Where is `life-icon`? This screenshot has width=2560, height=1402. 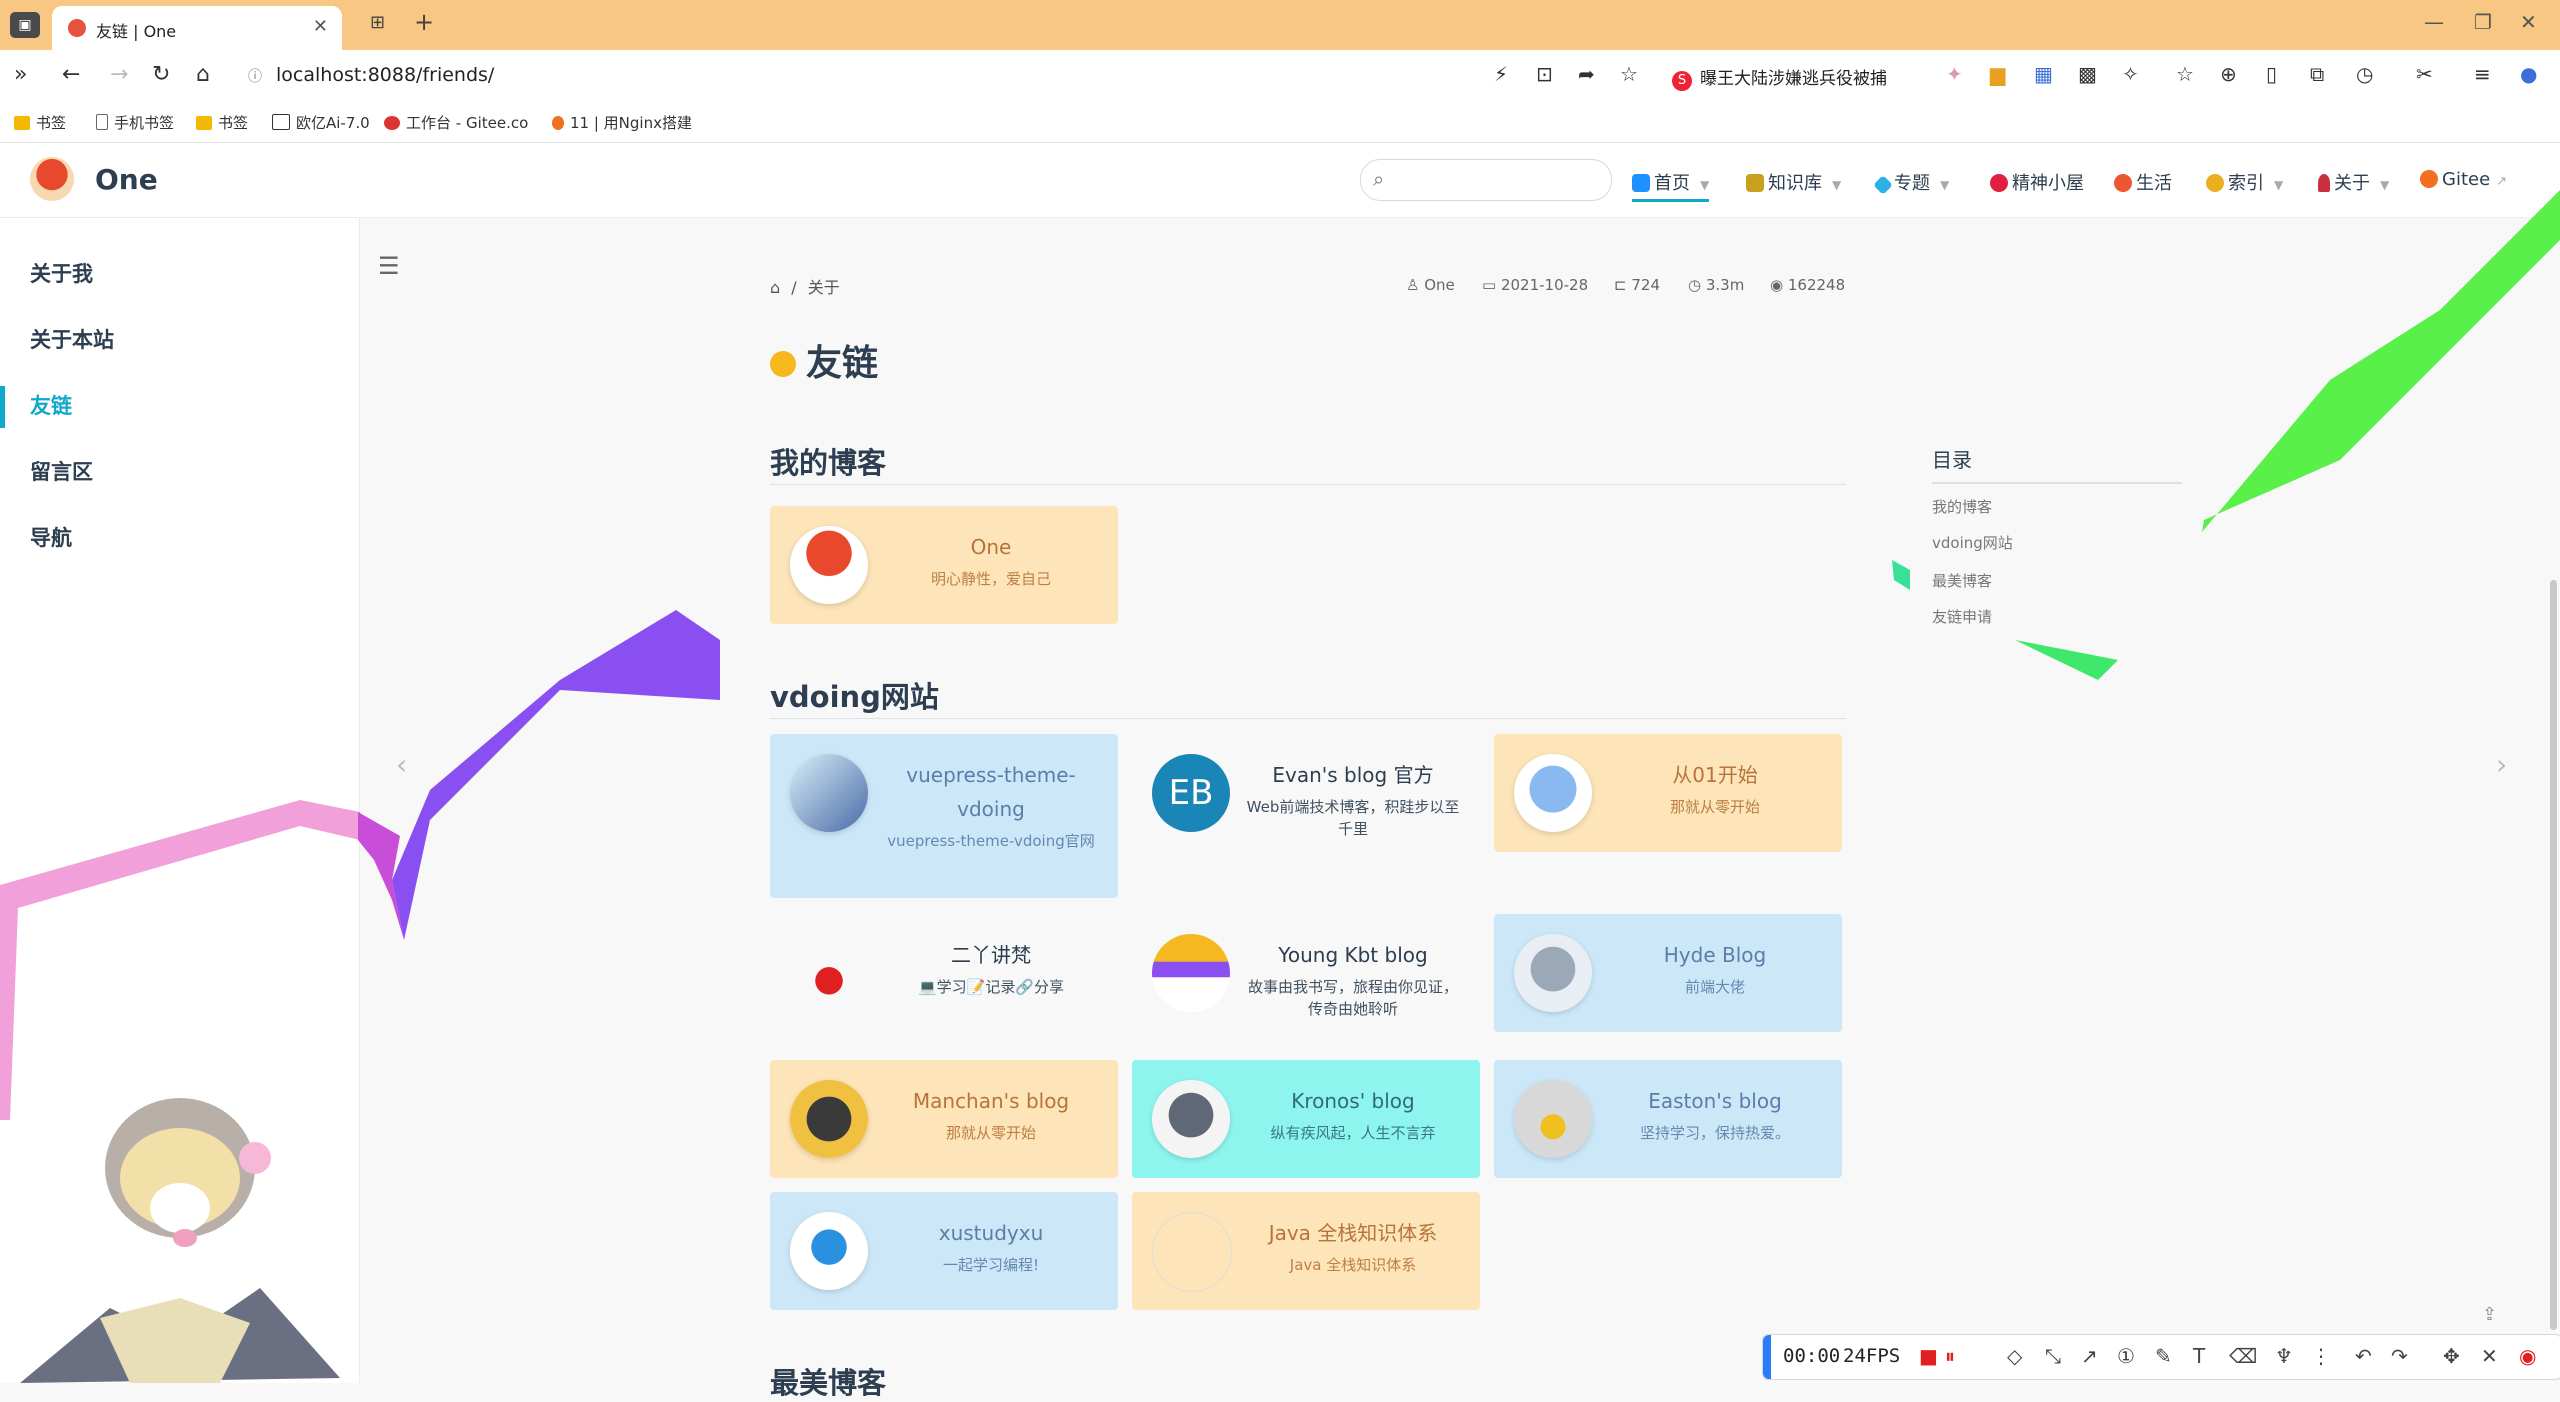 life-icon is located at coordinates (2123, 183).